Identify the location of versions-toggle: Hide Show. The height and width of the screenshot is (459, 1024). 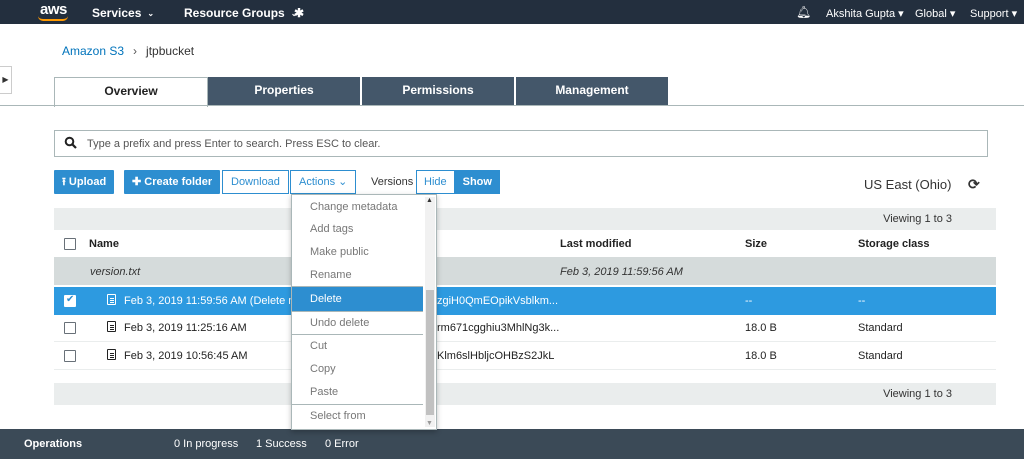
(458, 182).